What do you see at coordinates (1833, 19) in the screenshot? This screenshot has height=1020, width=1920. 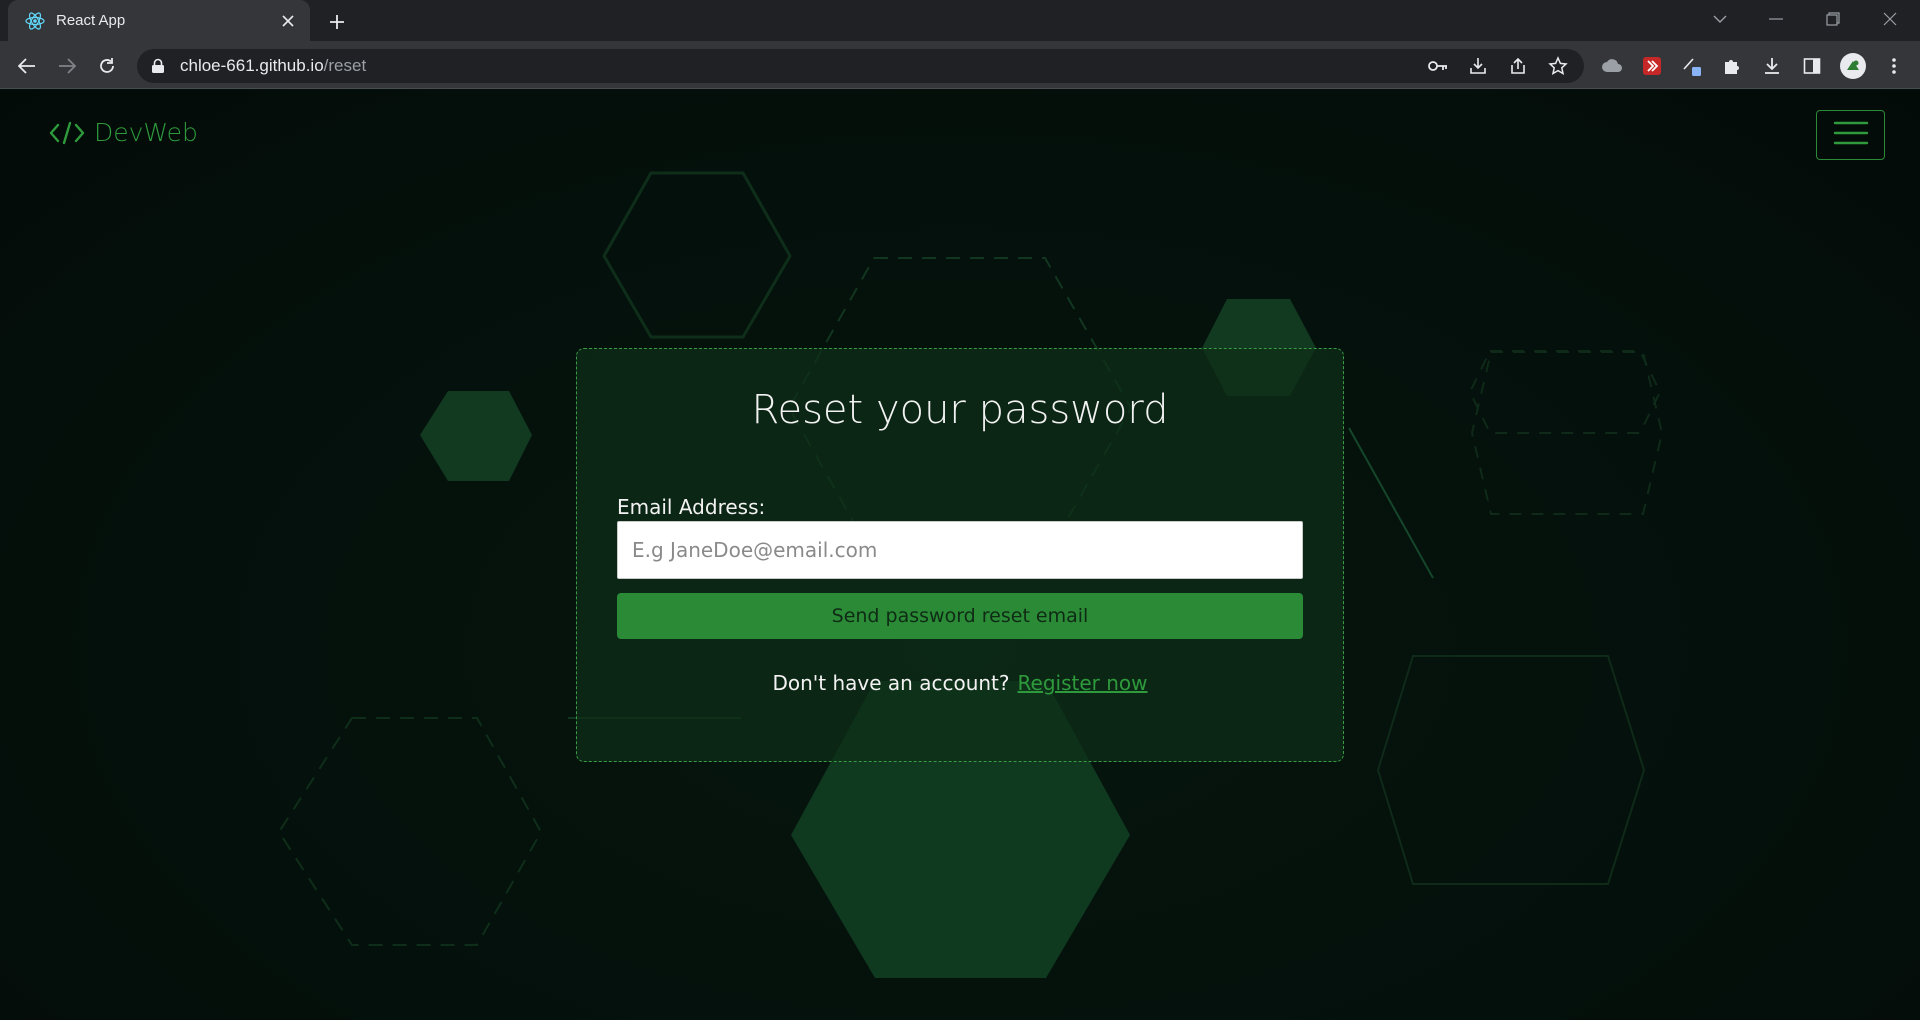 I see `restore-window-icon` at bounding box center [1833, 19].